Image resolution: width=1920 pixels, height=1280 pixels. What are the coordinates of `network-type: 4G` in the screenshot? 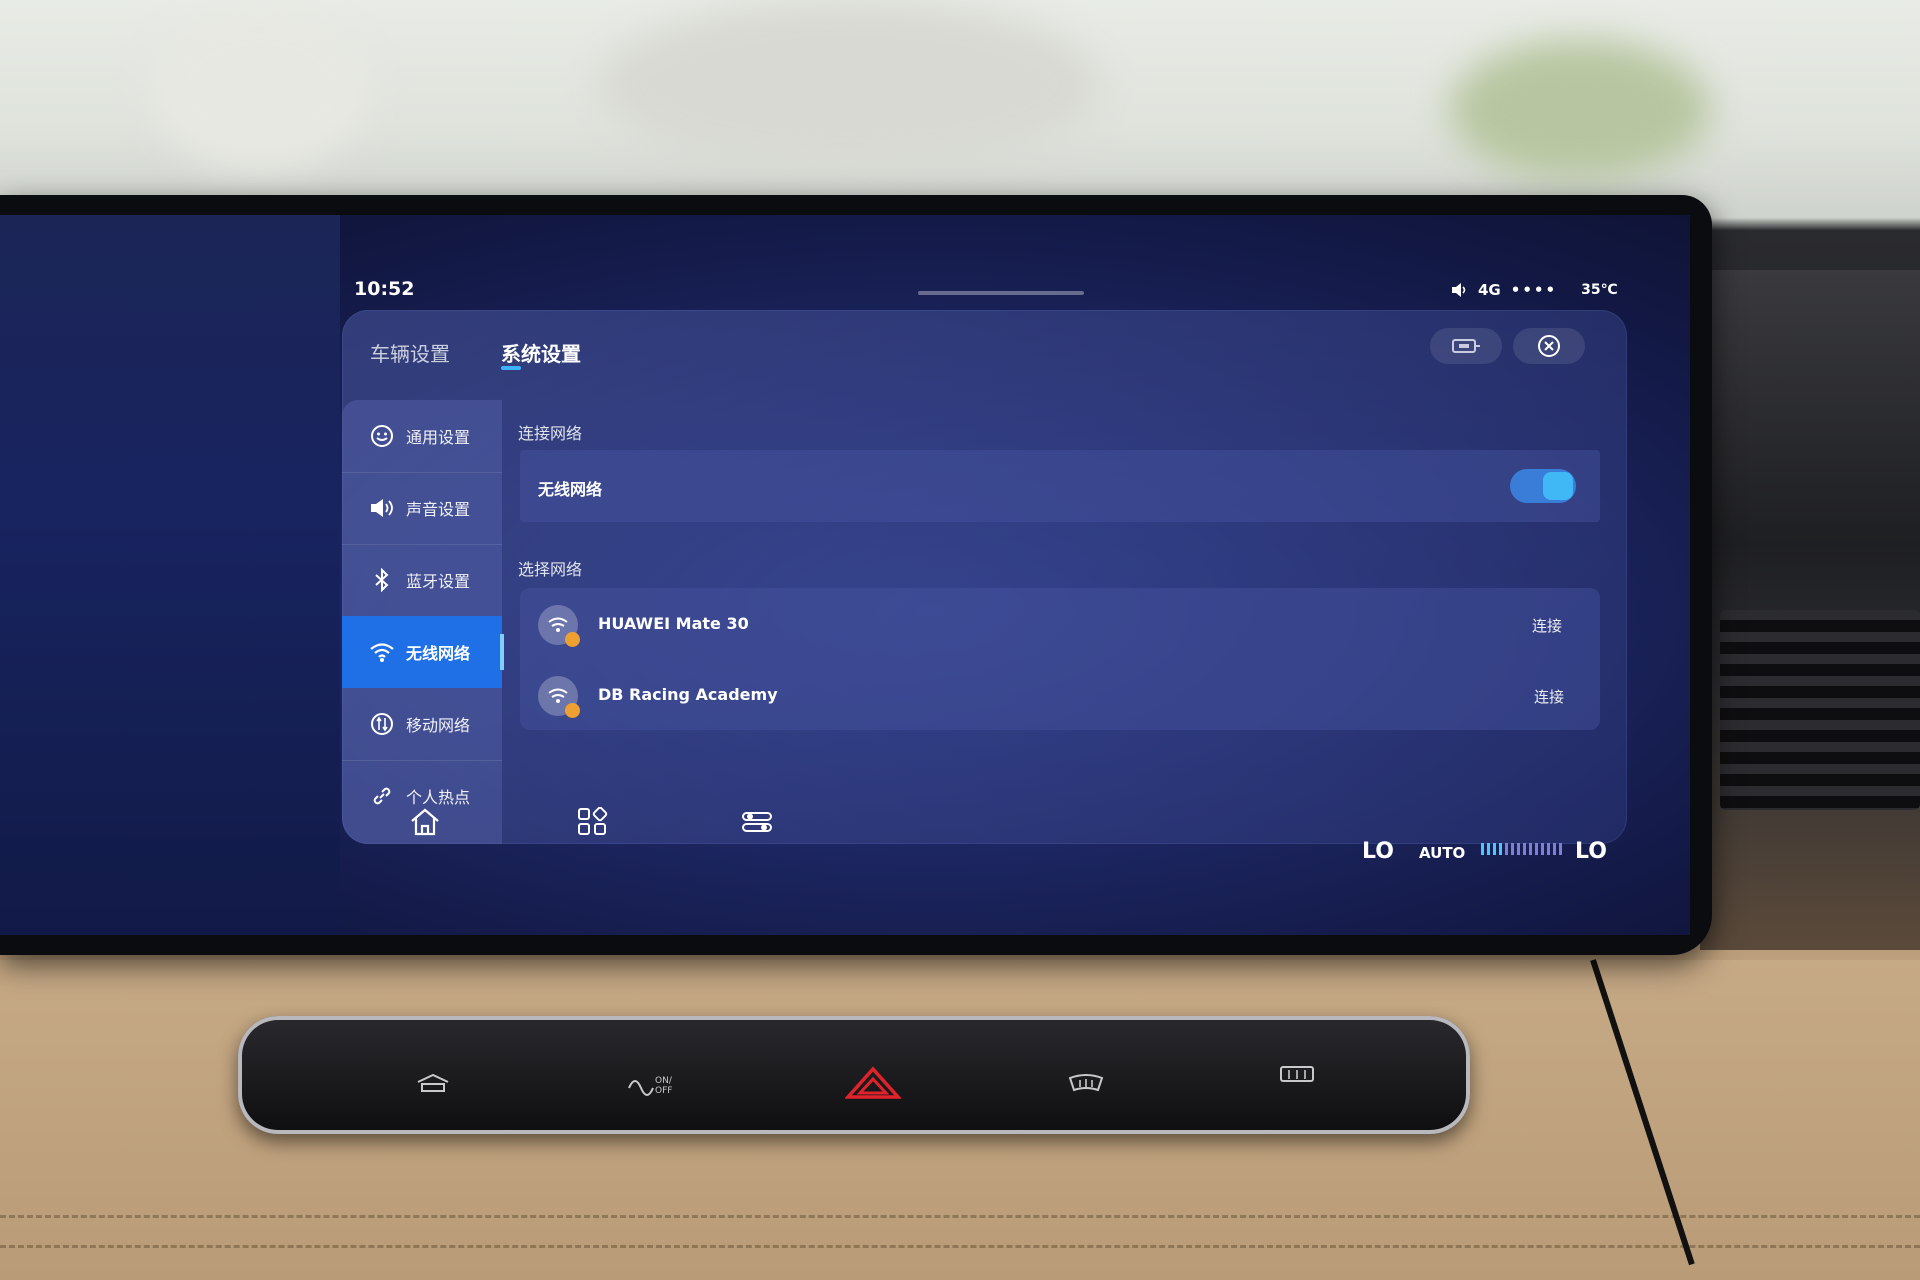 It's located at (1489, 290).